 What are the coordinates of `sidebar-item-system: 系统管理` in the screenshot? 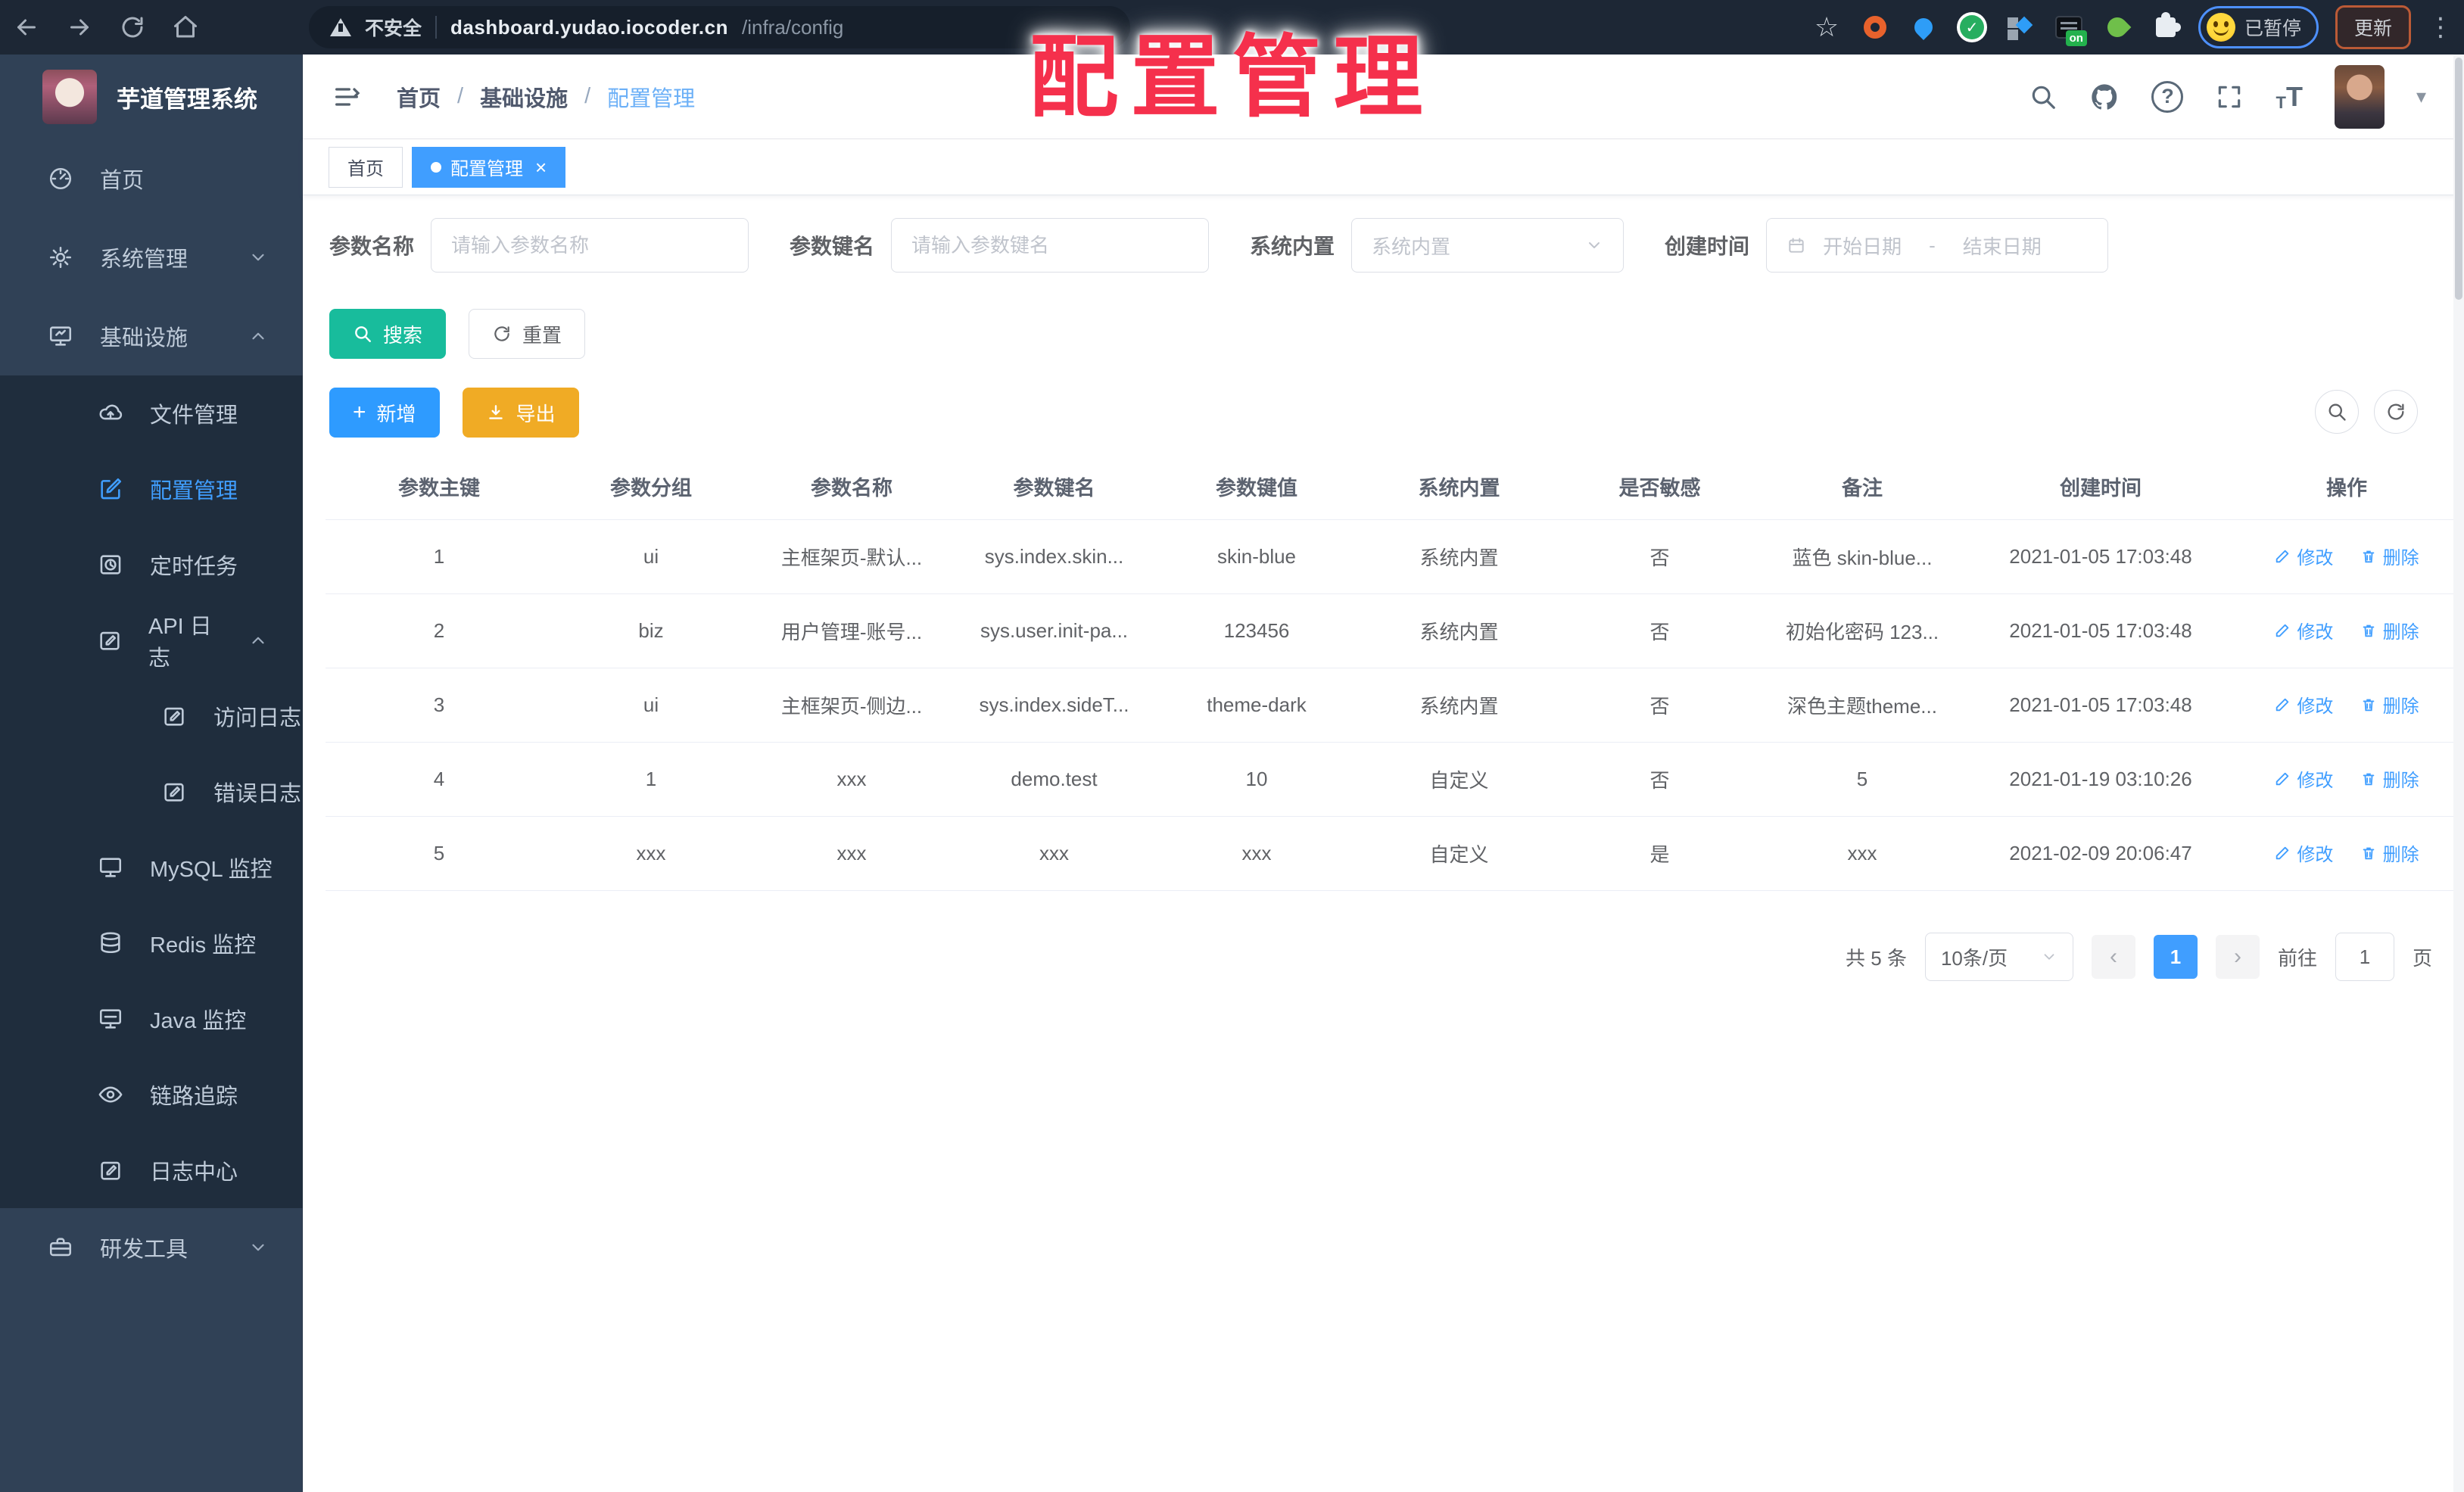 It's located at (151, 257).